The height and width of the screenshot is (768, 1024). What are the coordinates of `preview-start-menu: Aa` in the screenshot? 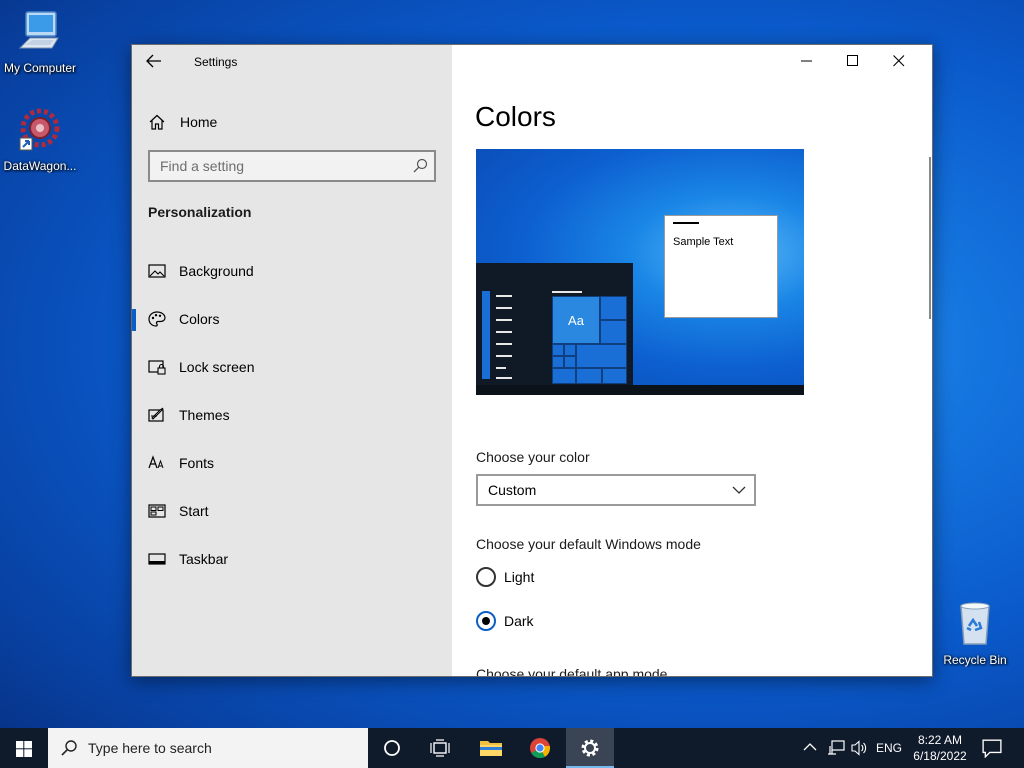 It's located at (554, 324).